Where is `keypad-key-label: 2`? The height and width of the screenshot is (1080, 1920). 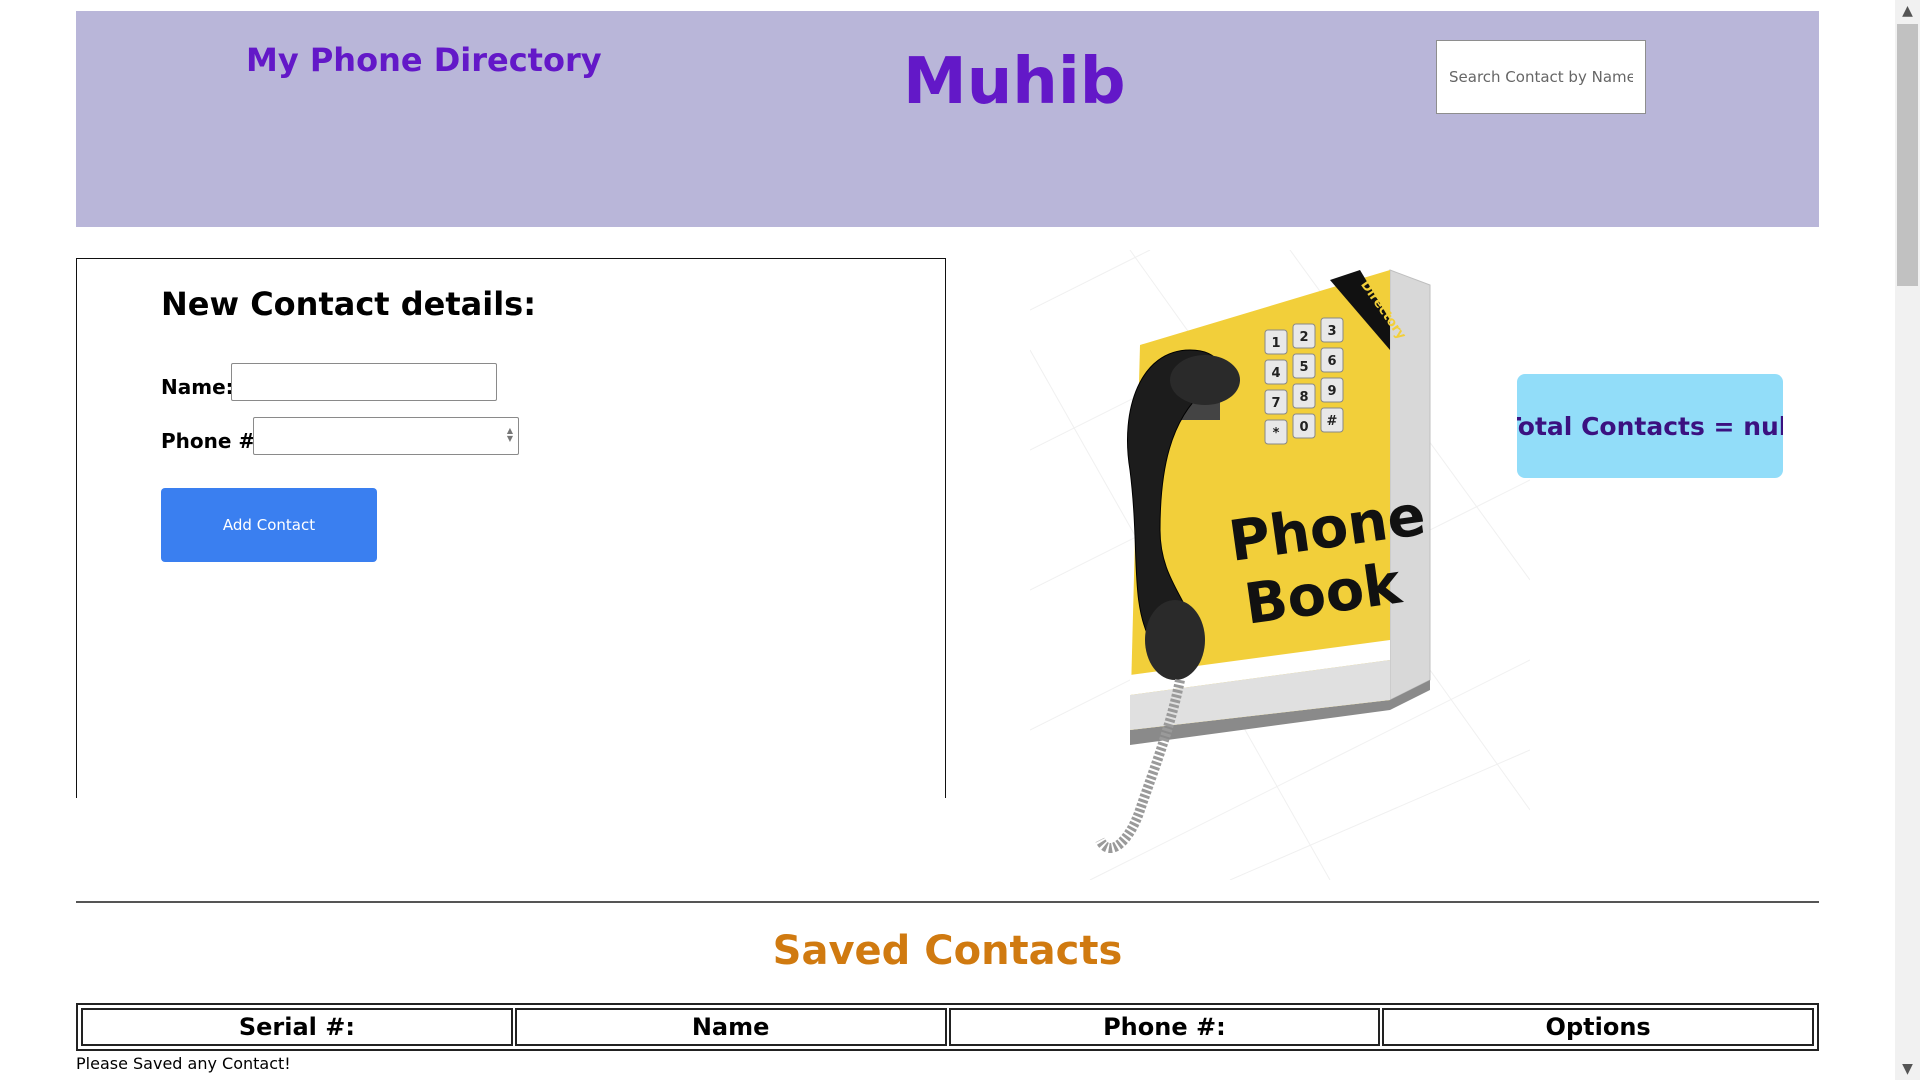 keypad-key-label: 2 is located at coordinates (1303, 337).